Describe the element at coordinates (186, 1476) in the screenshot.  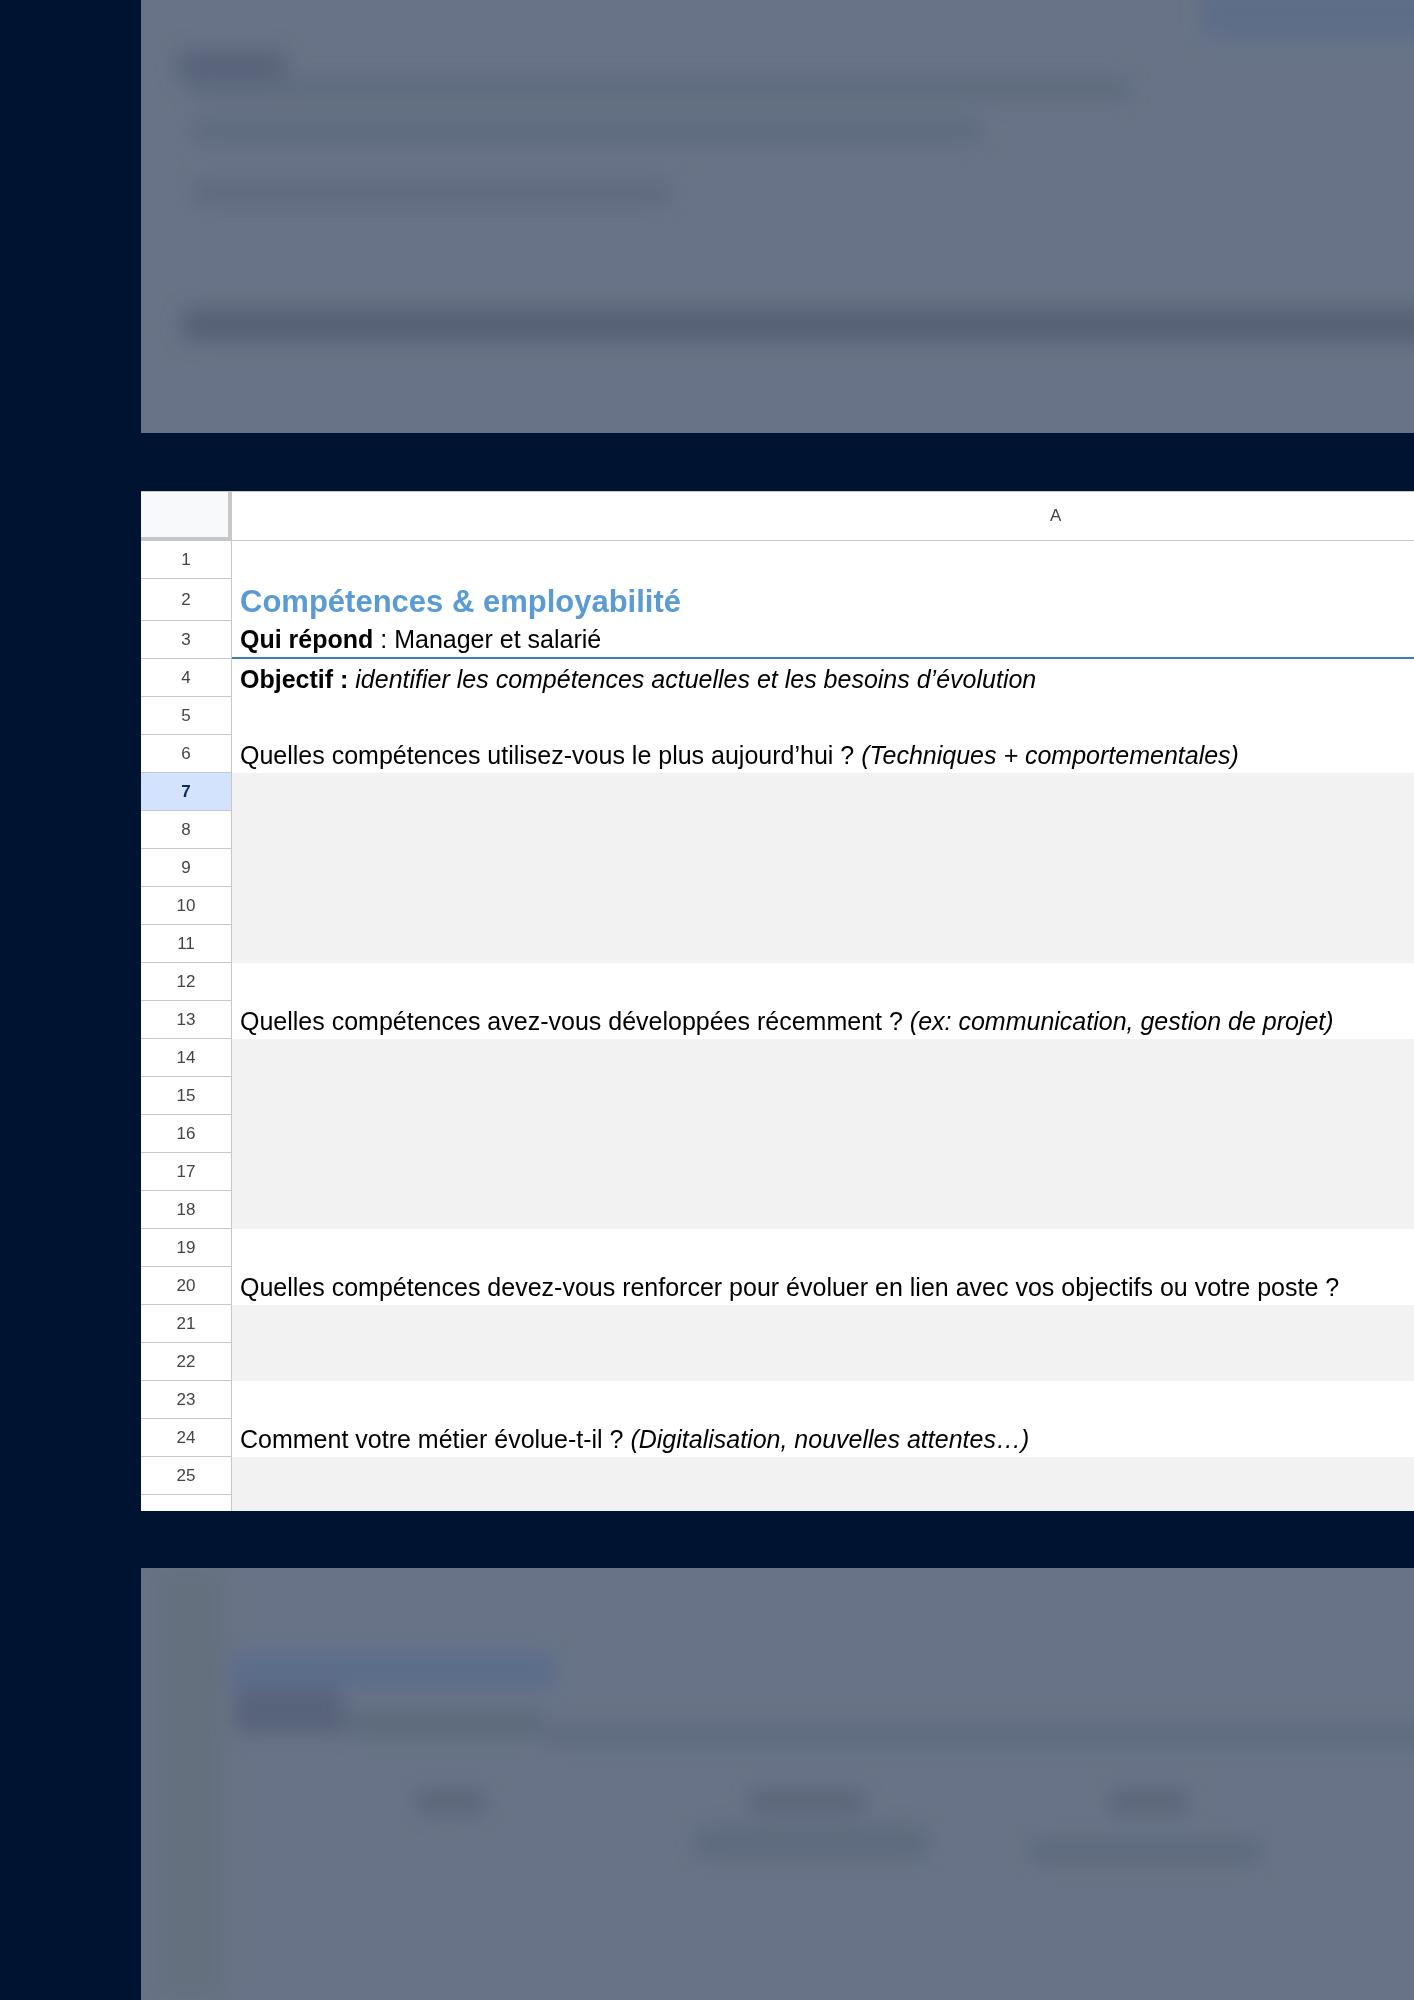
I see `row-header: 25` at that location.